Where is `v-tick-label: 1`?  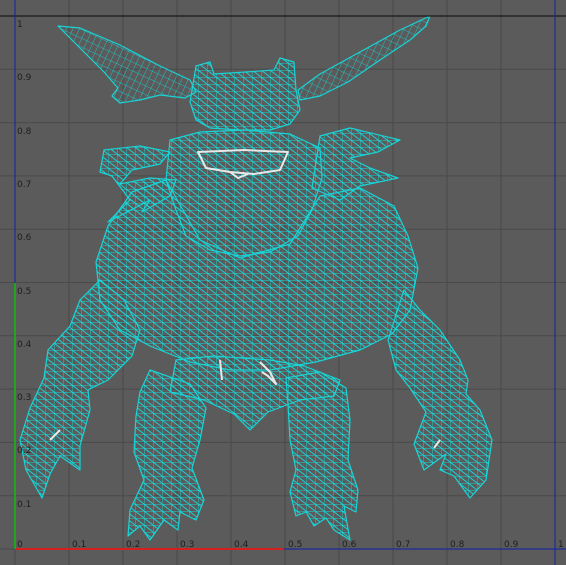 v-tick-label: 1 is located at coordinates (20, 25).